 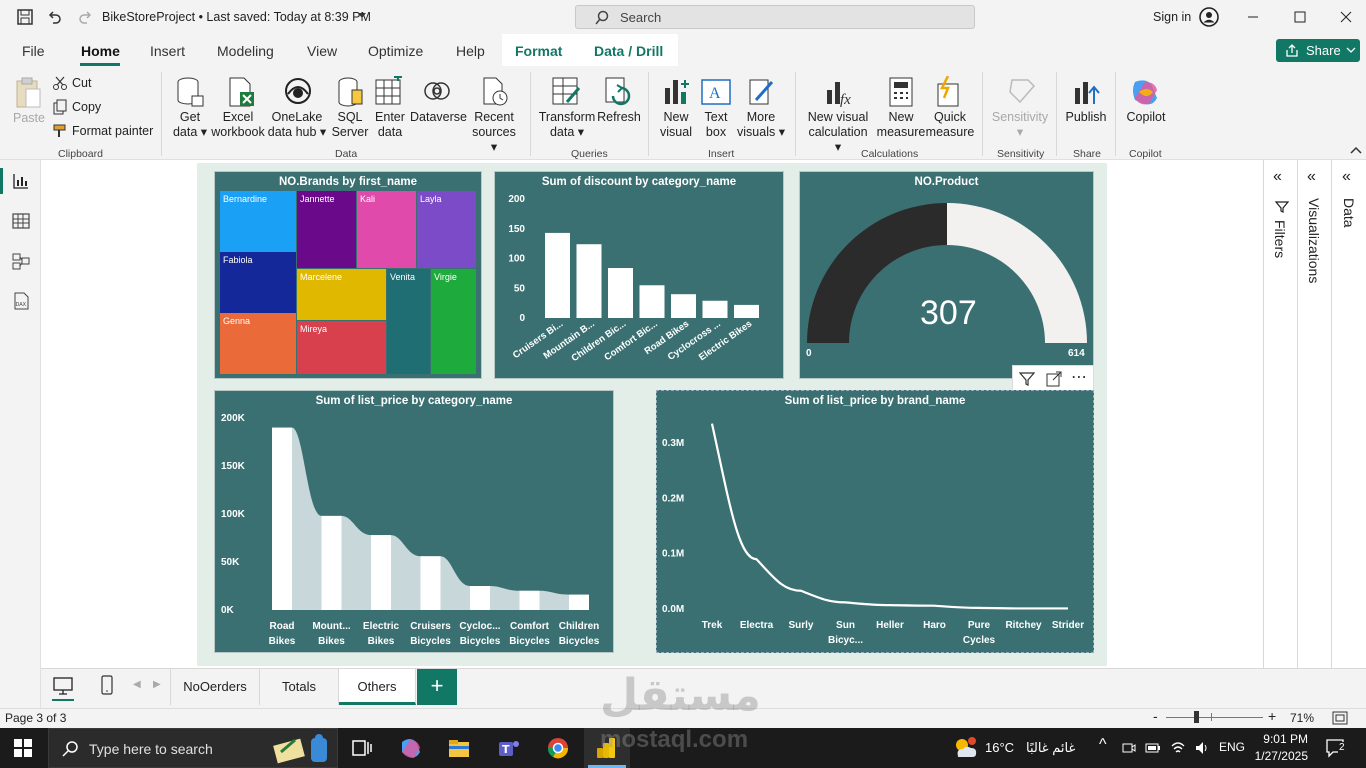 What do you see at coordinates (676, 125) in the screenshot?
I see `new-visual-button: New visual` at bounding box center [676, 125].